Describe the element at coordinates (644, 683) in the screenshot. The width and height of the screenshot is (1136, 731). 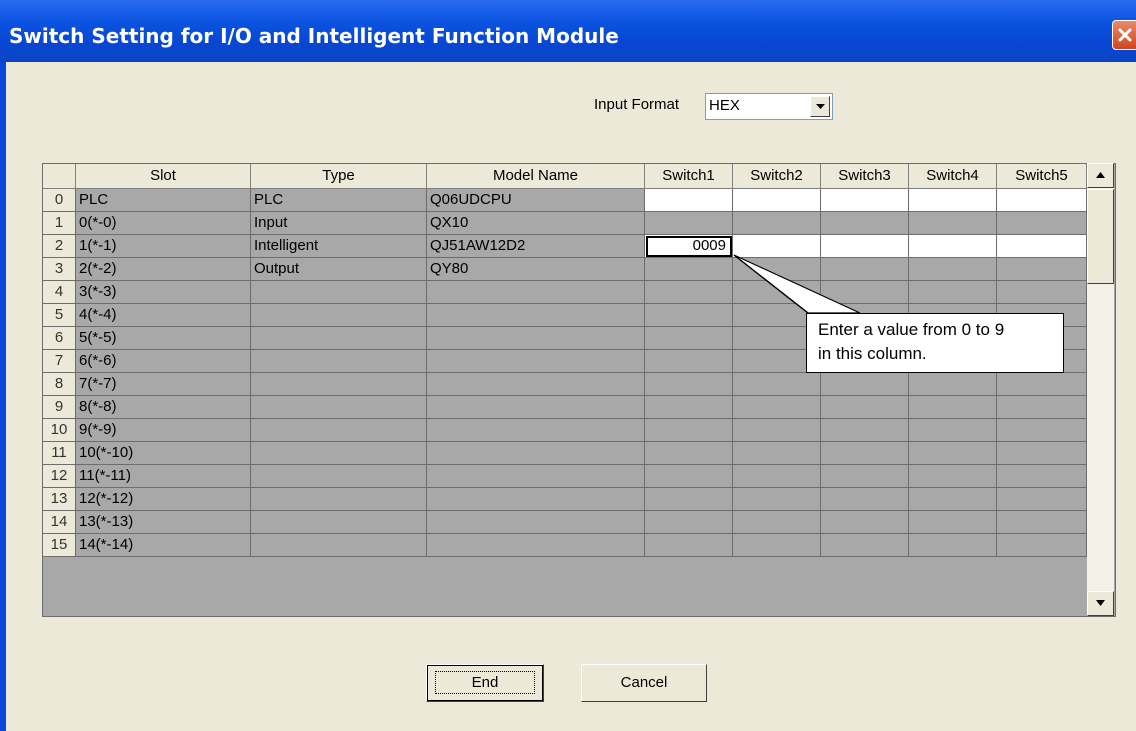
I see `cancel-button: Cancel` at that location.